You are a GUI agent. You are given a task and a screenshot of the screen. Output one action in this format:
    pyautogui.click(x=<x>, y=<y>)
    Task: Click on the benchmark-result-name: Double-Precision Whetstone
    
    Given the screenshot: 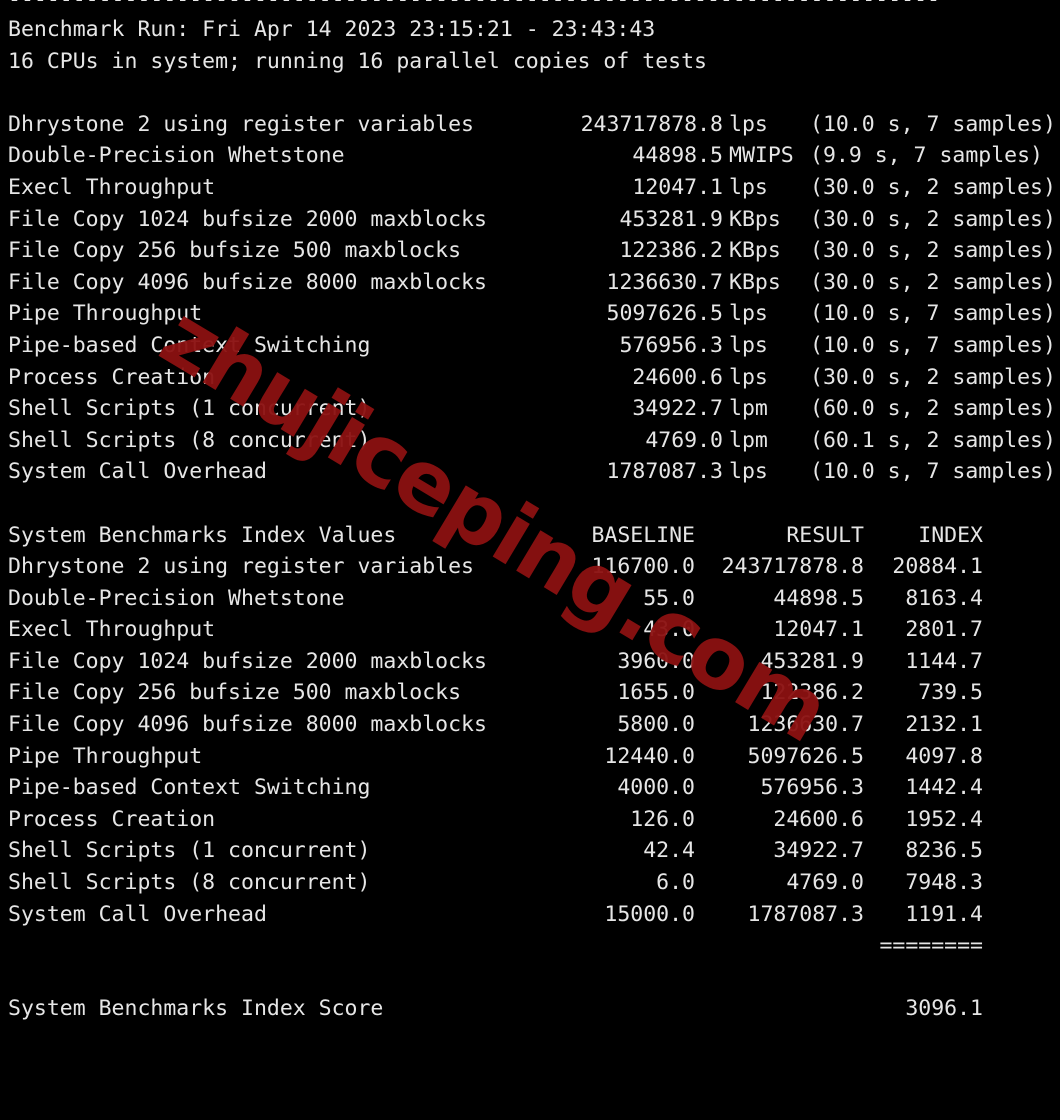 What is the action you would take?
    pyautogui.click(x=176, y=156)
    